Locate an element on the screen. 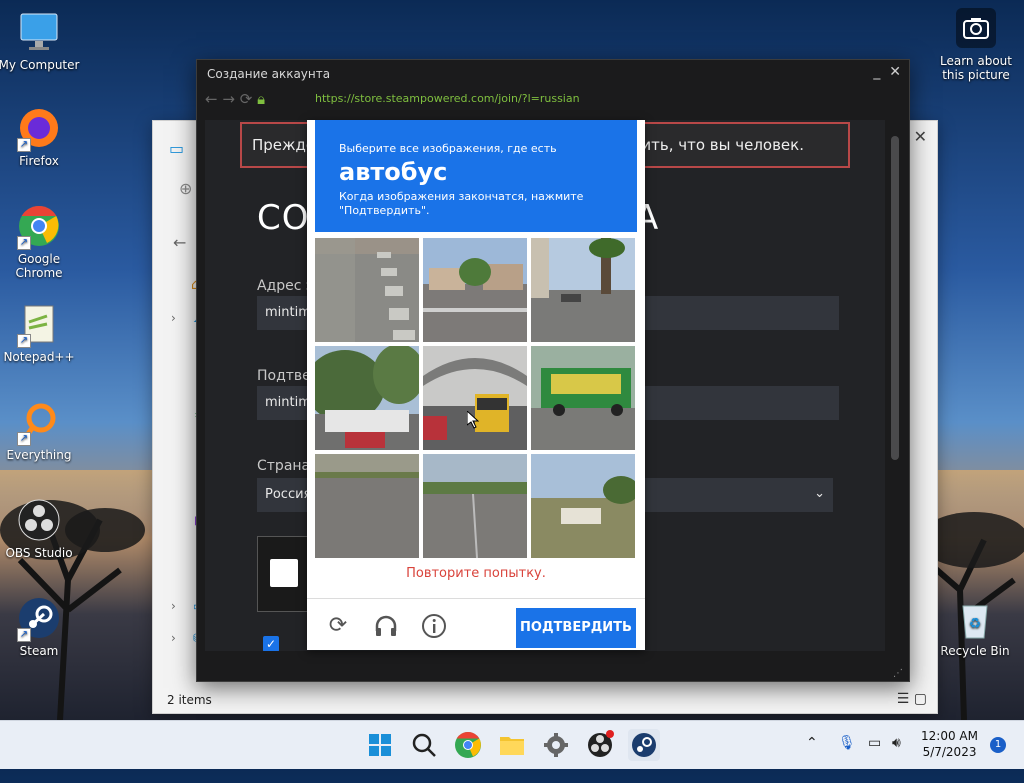 The height and width of the screenshot is (783, 1024). view-toggle-icons: ☰ ▢ is located at coordinates (912, 699).